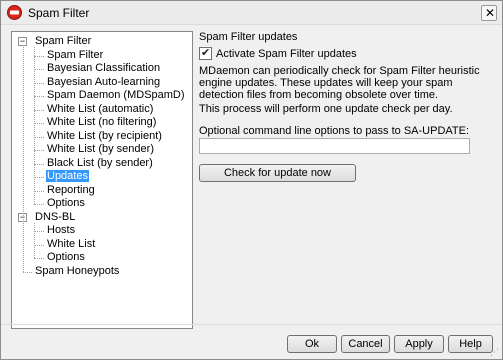  Describe the element at coordinates (277, 173) in the screenshot. I see `check-for-update-button: Check for update now` at that location.